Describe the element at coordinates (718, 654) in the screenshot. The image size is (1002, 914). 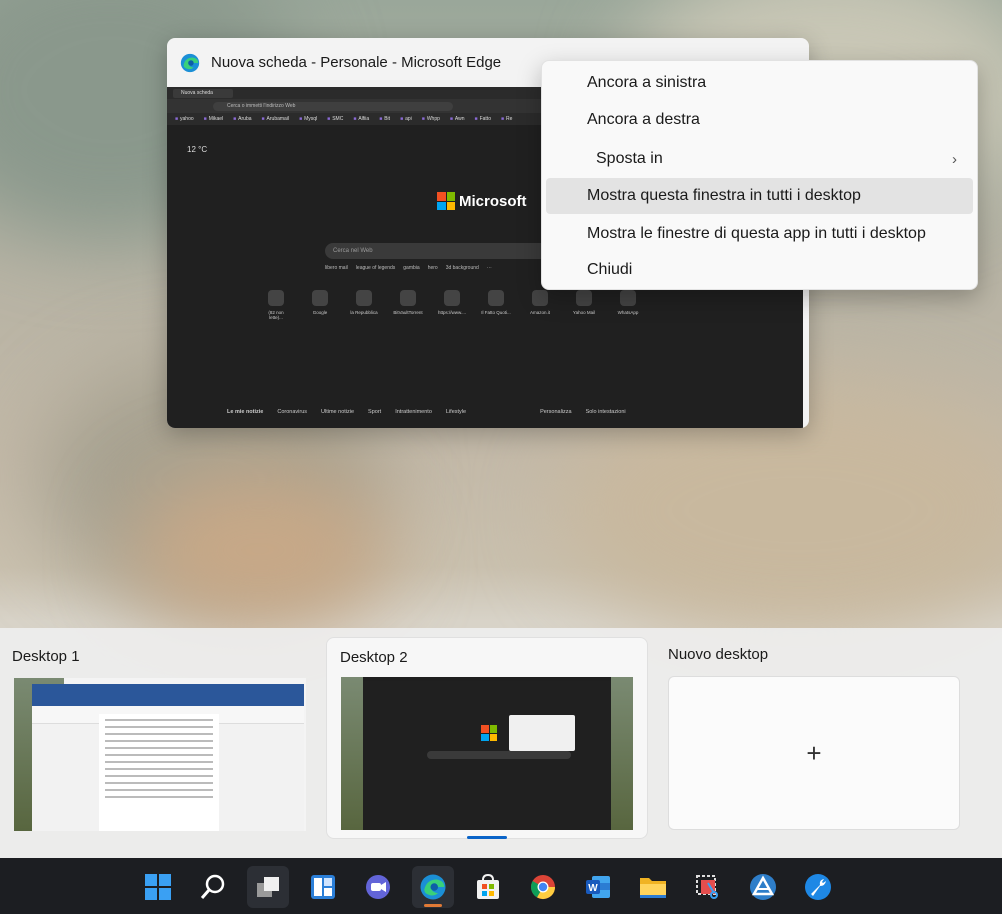
I see `new-desktop-label: Nuovo desktop` at that location.